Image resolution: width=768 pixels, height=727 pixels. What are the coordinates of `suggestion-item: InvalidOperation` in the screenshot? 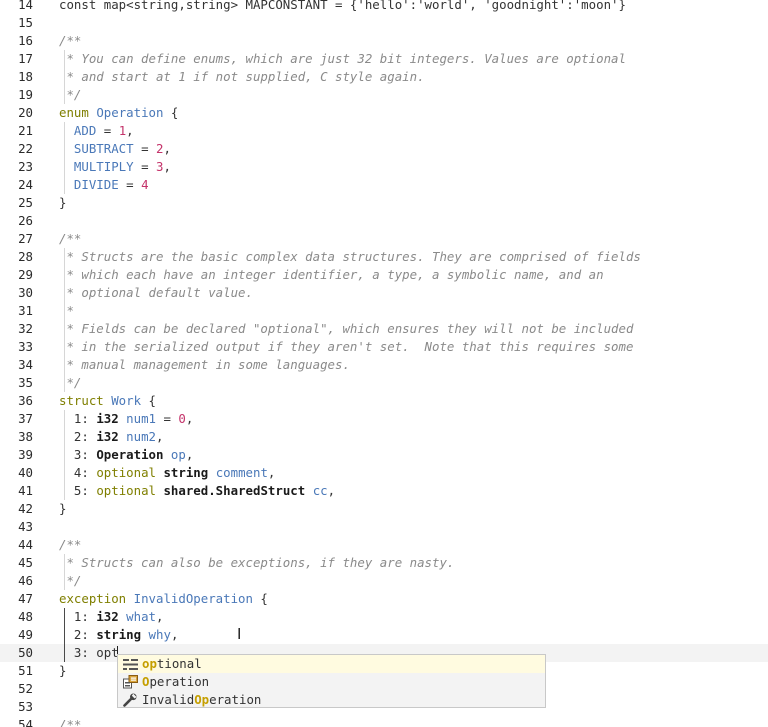 It's located at (331, 700).